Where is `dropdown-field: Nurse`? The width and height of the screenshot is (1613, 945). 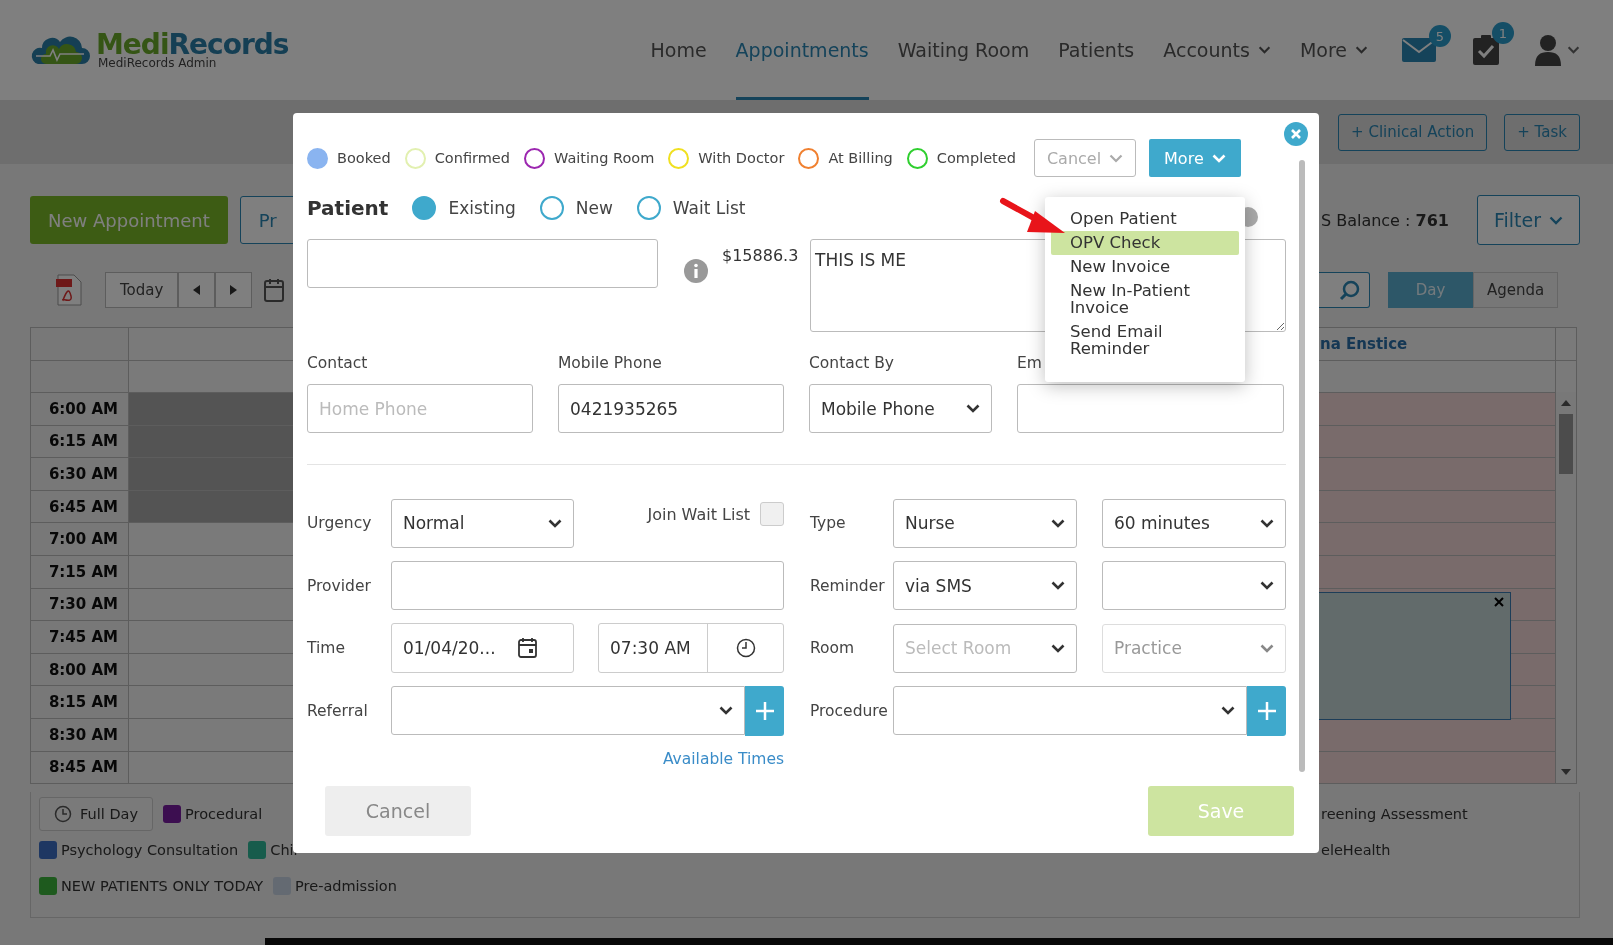
dropdown-field: Nurse is located at coordinates (985, 523).